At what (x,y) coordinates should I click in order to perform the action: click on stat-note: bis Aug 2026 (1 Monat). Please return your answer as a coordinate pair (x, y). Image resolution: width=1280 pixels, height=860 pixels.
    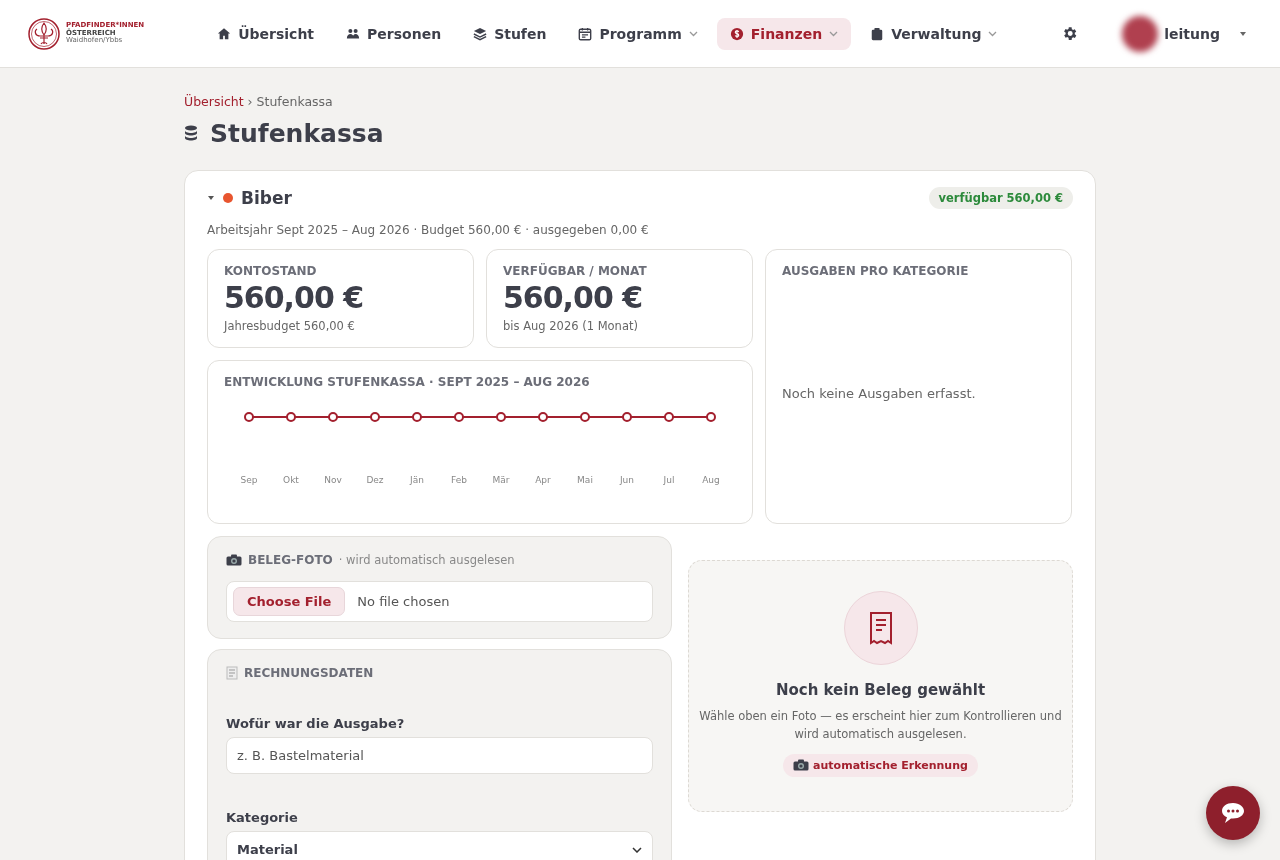
    Looking at the image, I should click on (571, 326).